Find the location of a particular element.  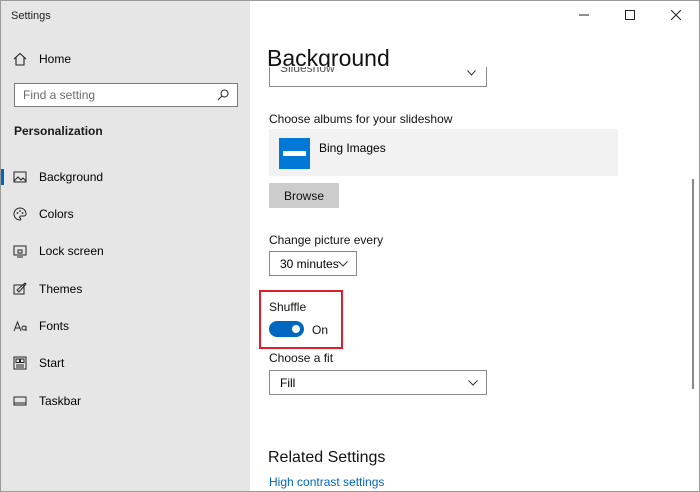

home-label: Home is located at coordinates (55, 59).